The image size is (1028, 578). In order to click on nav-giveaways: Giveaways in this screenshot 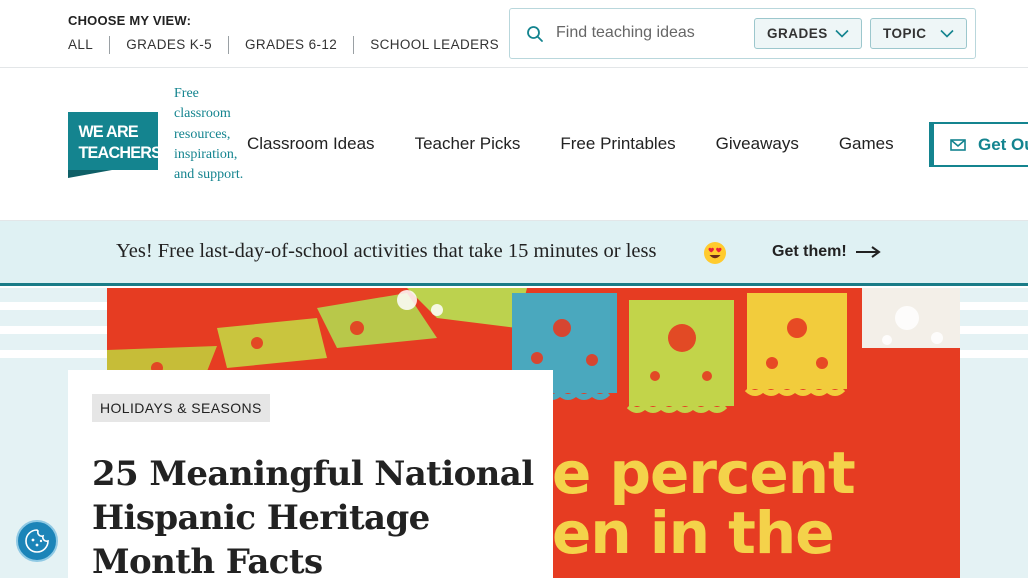, I will do `click(757, 144)`.